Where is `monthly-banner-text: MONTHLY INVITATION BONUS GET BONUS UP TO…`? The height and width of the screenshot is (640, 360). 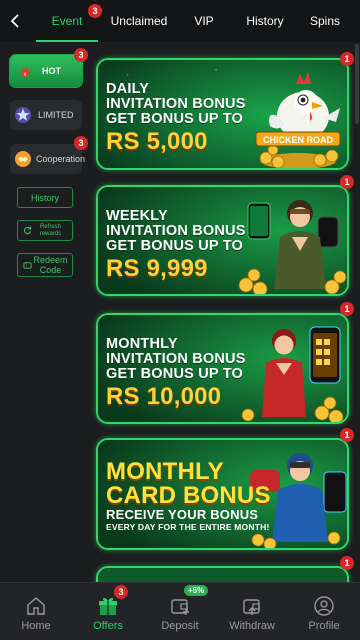
monthly-banner-text: MONTHLY INVITATION BONUS GET BONUS UP TO… is located at coordinates (176, 373).